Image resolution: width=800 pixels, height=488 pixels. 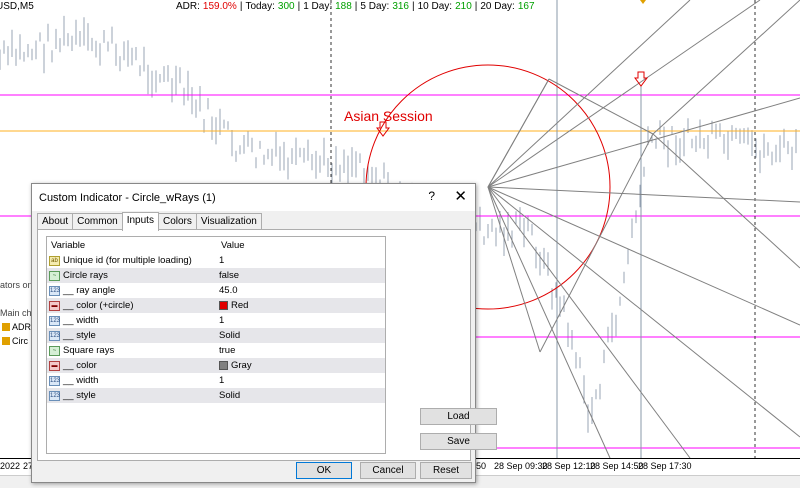 I want to click on marker-icon, so click(x=643, y=2).